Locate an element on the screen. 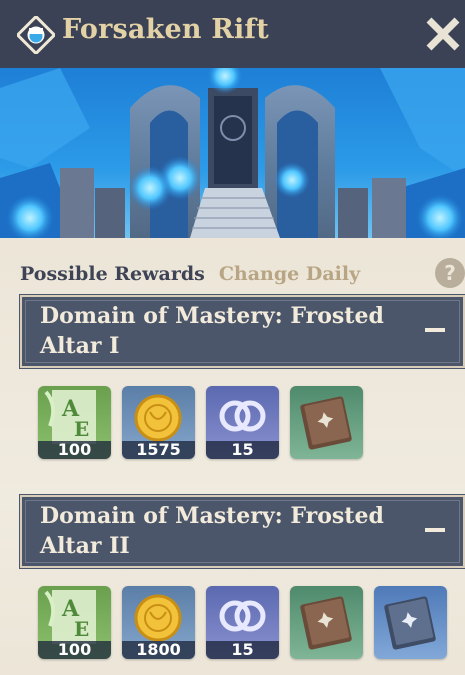 This screenshot has width=465, height=675. reward-items-altar-1: A E 100 1575 15 is located at coordinates (200, 422).